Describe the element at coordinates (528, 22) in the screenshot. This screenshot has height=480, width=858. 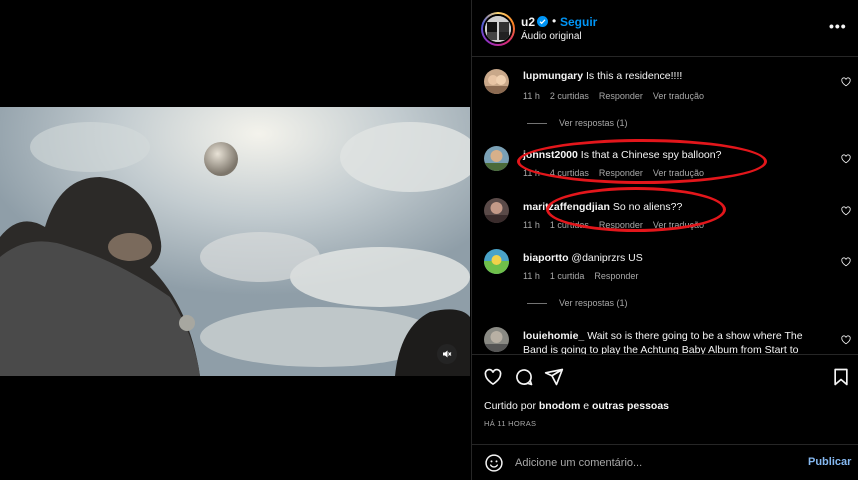
I see `author-username: u2` at that location.